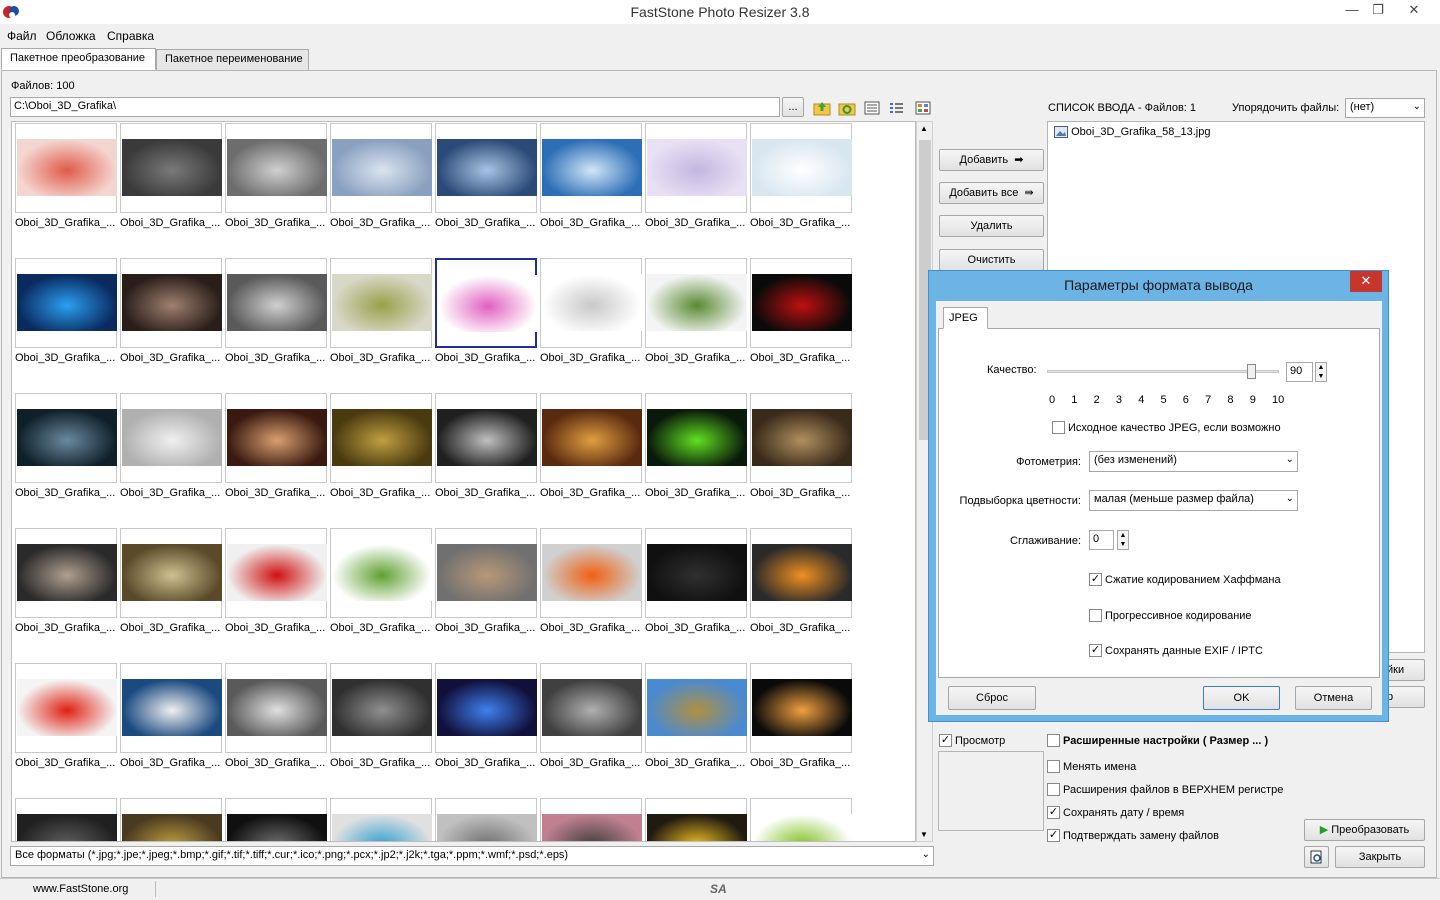  I want to click on rename-checkbox, so click(1053, 766).